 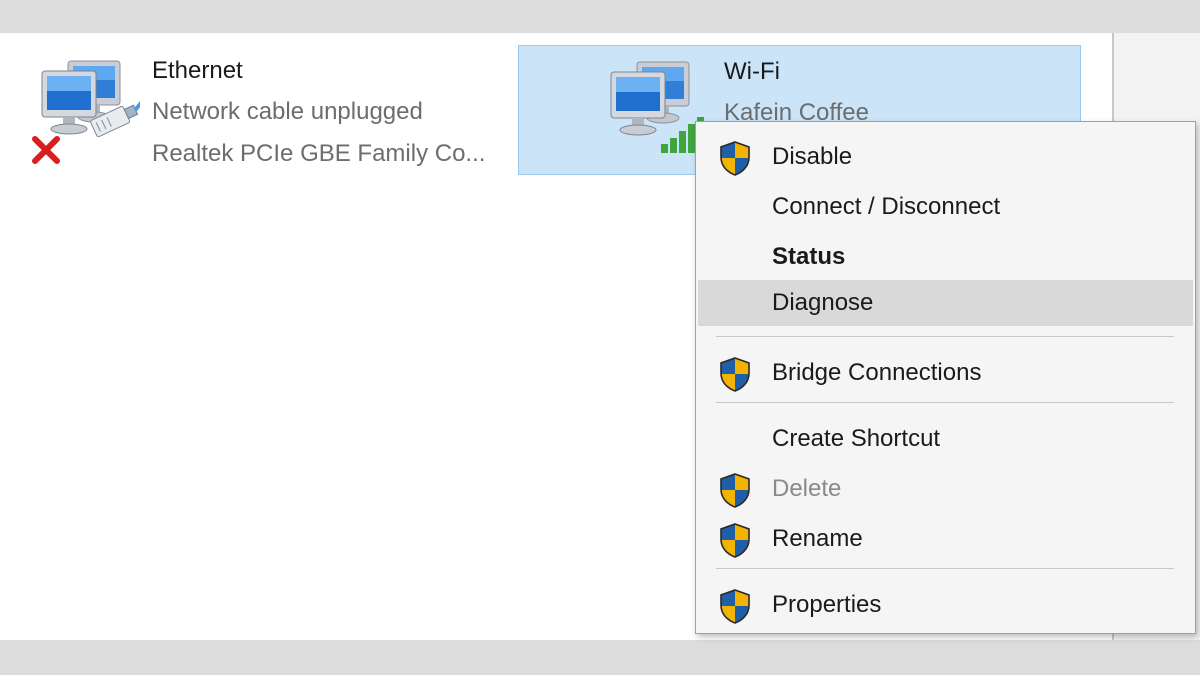 What do you see at coordinates (945, 157) in the screenshot?
I see `menu-item-disable: Disable` at bounding box center [945, 157].